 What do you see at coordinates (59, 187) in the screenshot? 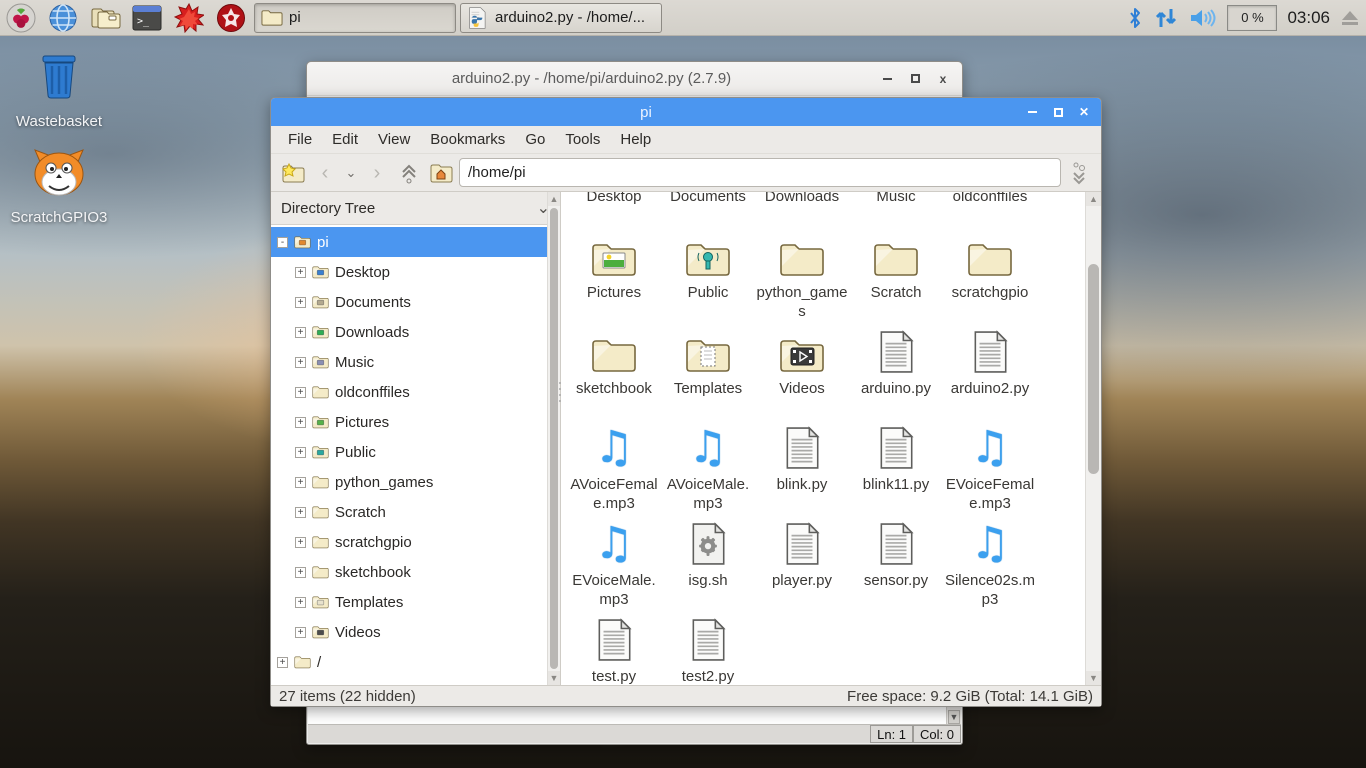
I see `desktop-icon-scratchgpio3: ScratchGPIO3` at bounding box center [59, 187].